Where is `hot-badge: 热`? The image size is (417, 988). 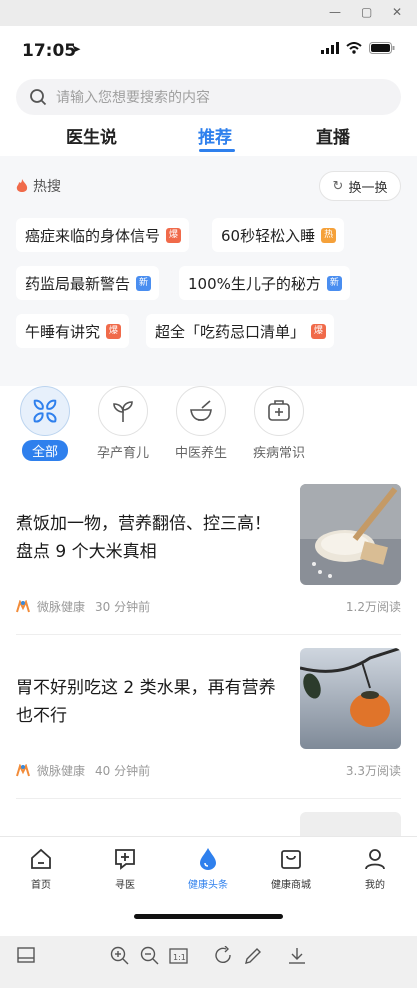
hot-badge: 热 is located at coordinates (329, 235).